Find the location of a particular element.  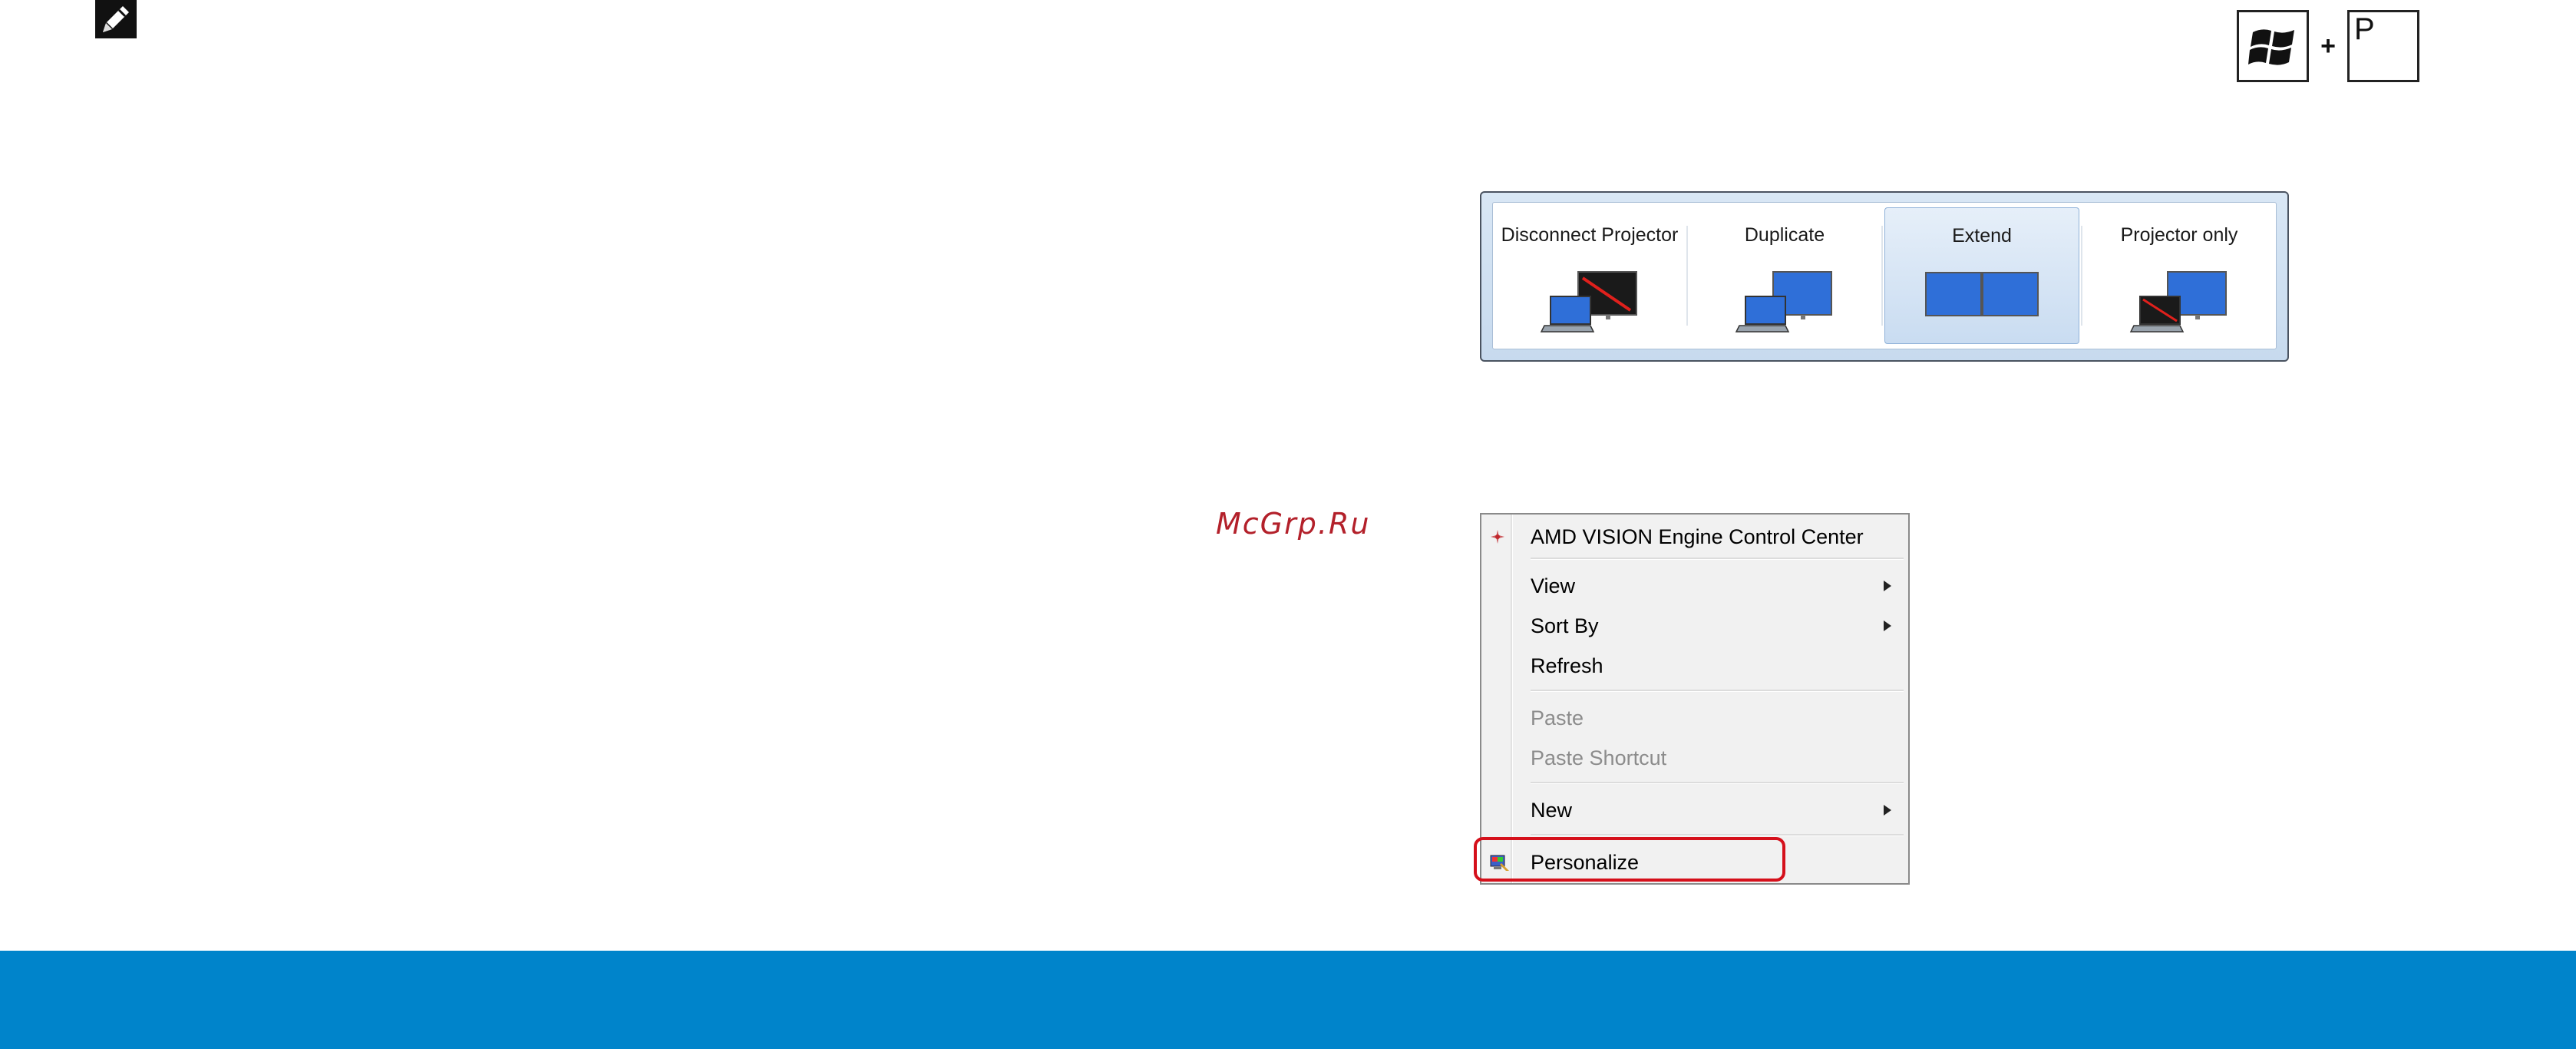

p-key-label: P is located at coordinates (2364, 29).